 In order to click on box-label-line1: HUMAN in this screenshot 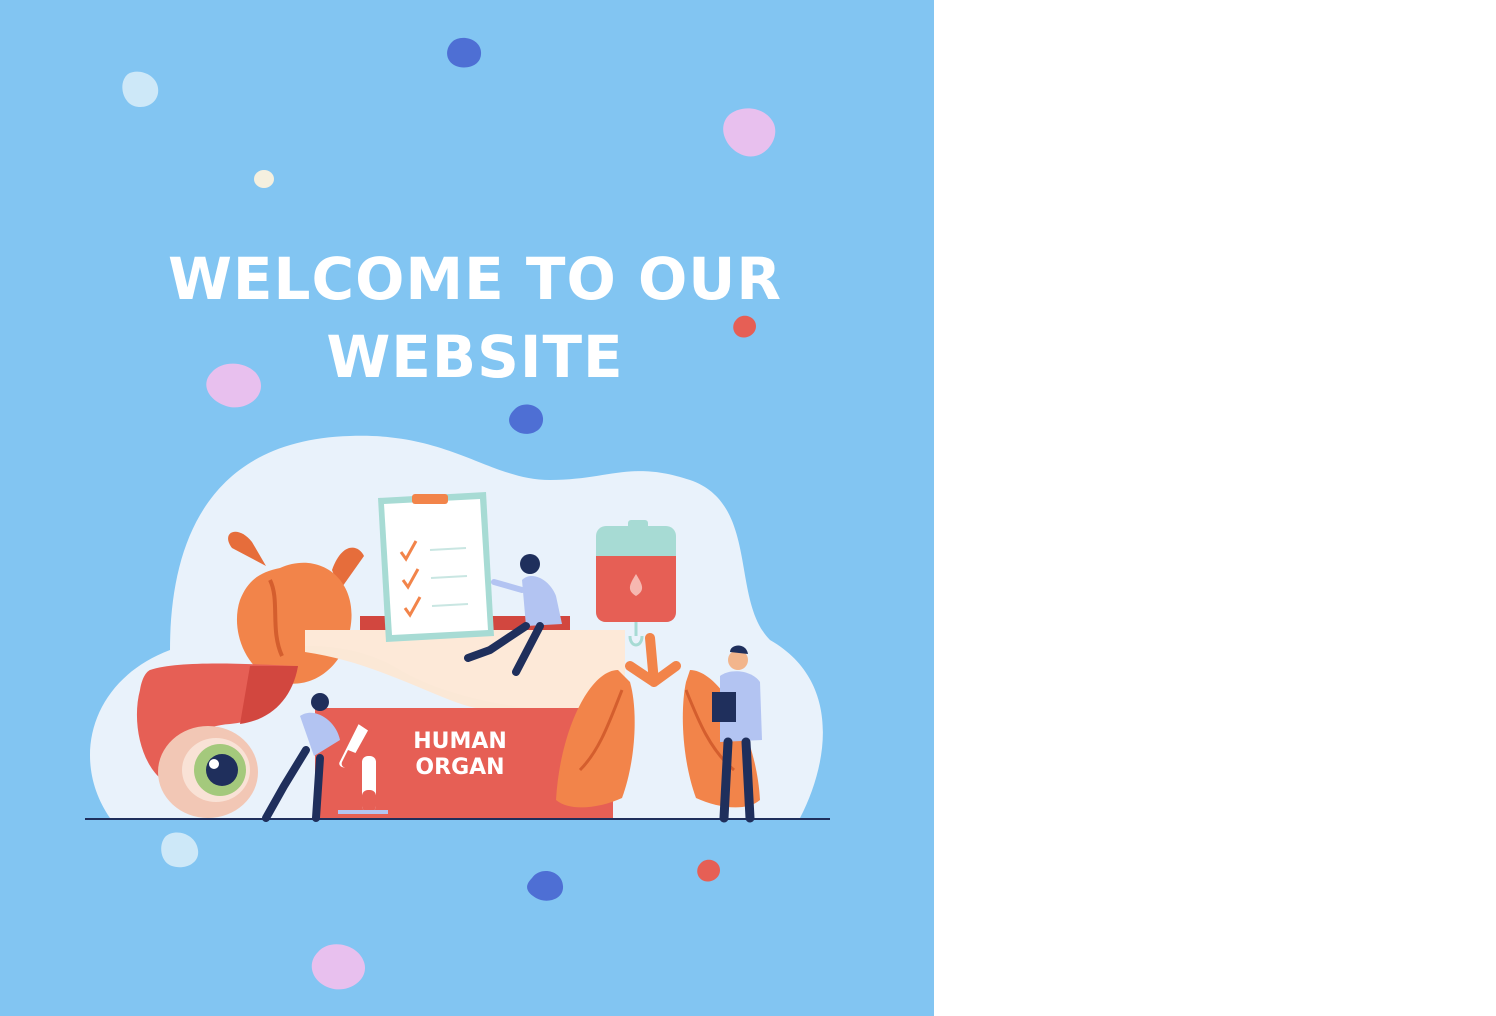, I will do `click(460, 741)`.